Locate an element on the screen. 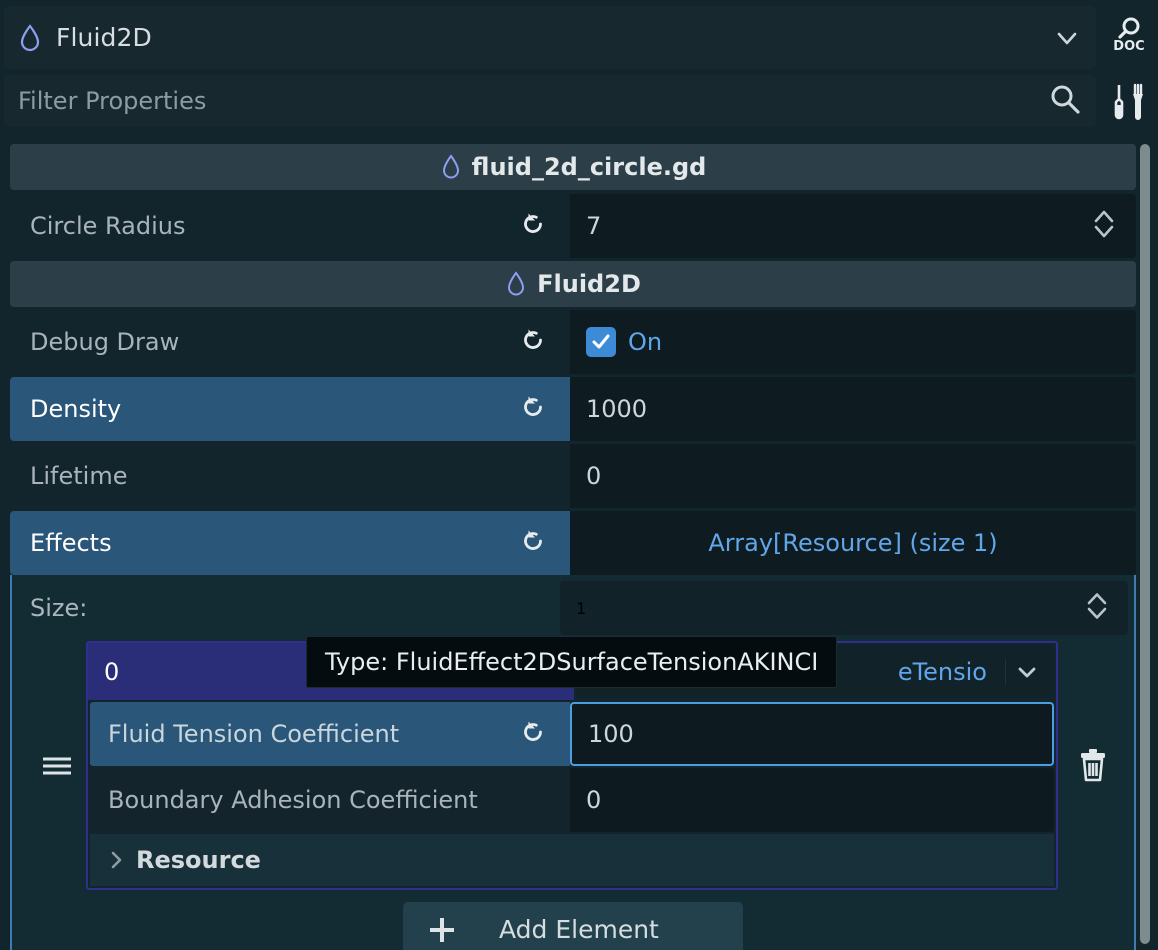 This screenshot has width=1158, height=950. inspector-tools-button is located at coordinates (1129, 102).